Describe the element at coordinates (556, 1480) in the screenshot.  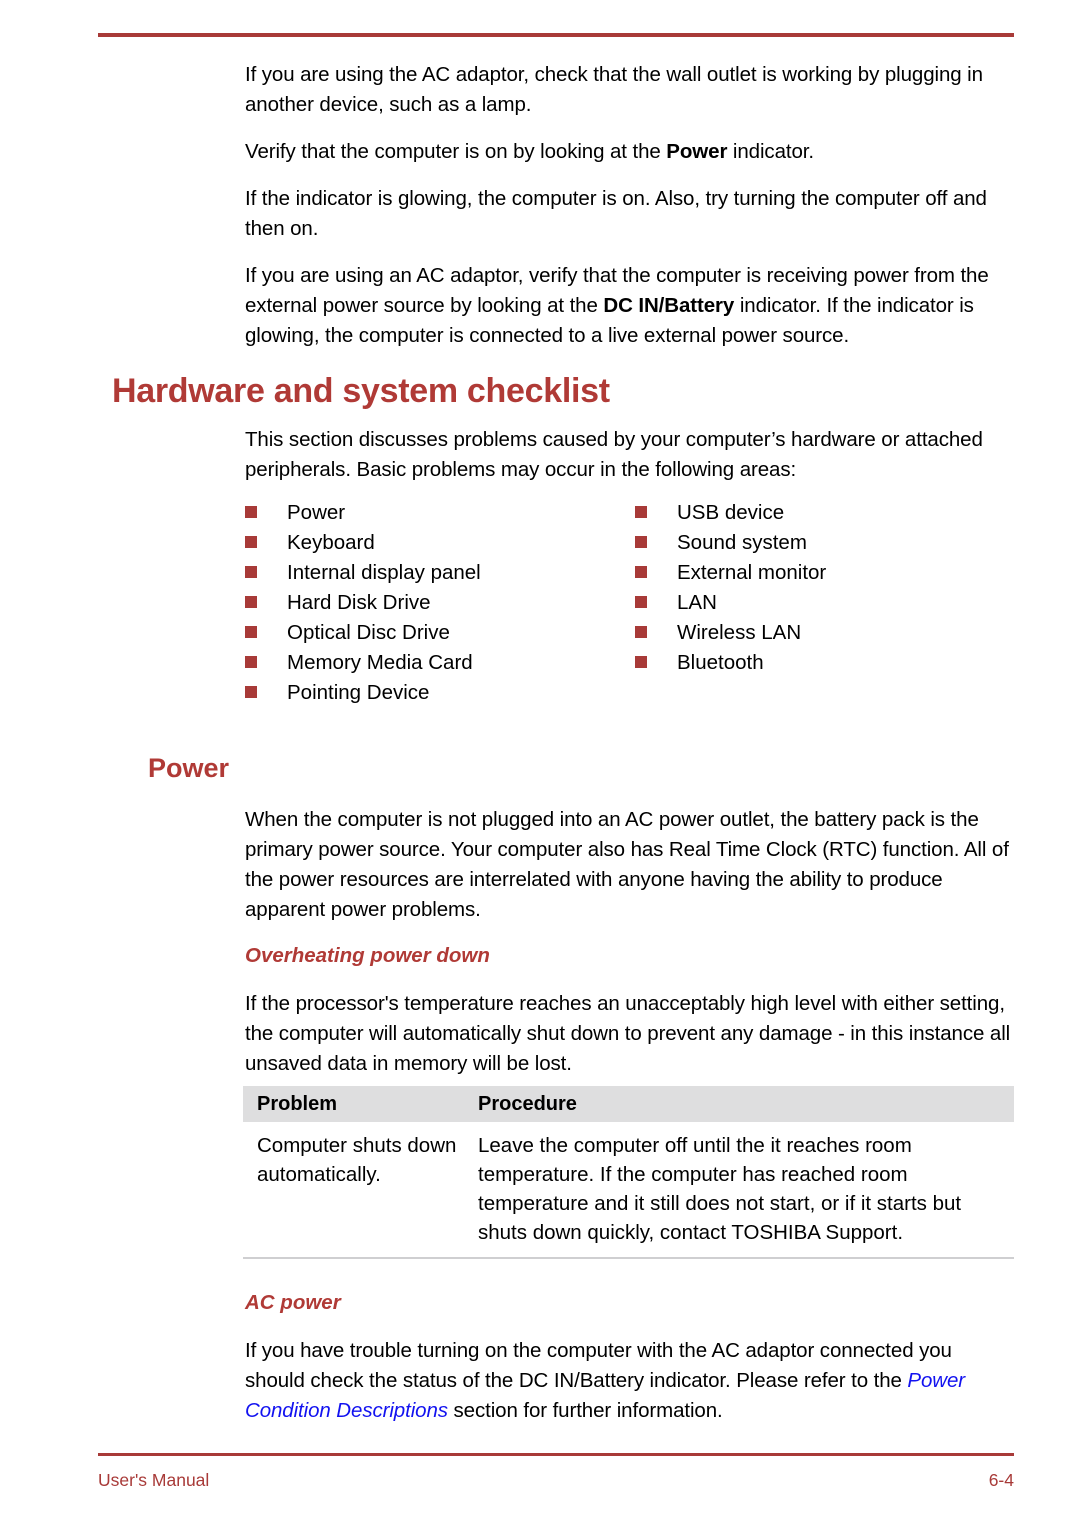
I see `page-footer: User's Manual 6-4` at that location.